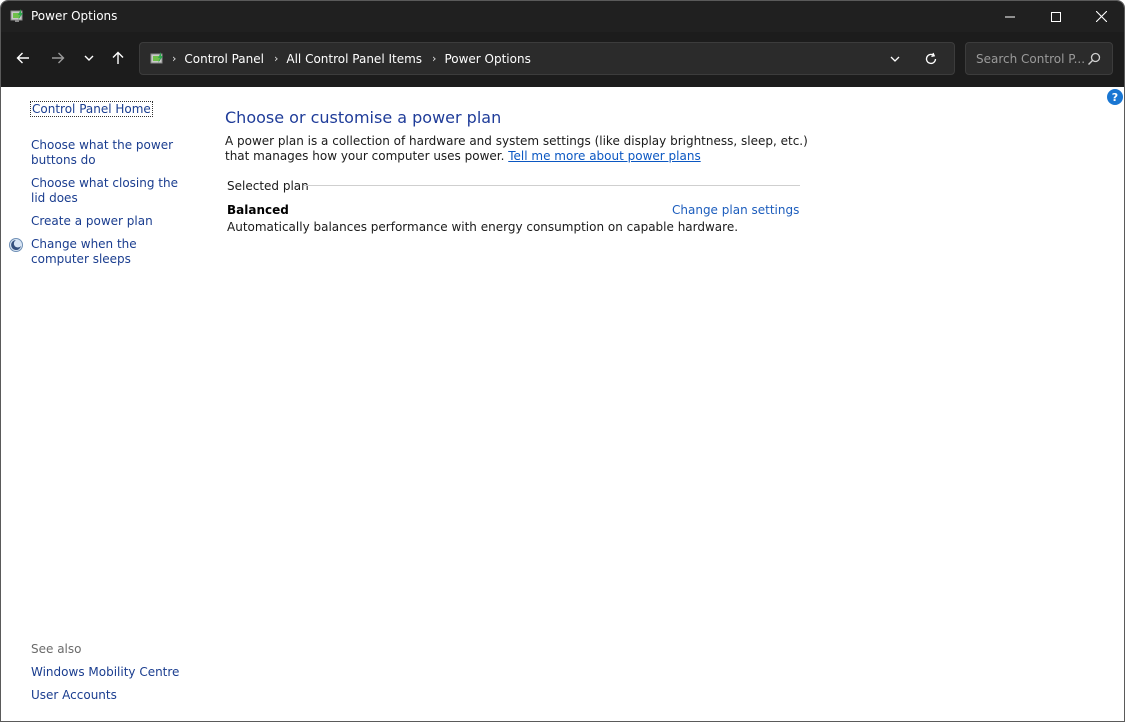  Describe the element at coordinates (1031, 59) in the screenshot. I see `search-input` at that location.